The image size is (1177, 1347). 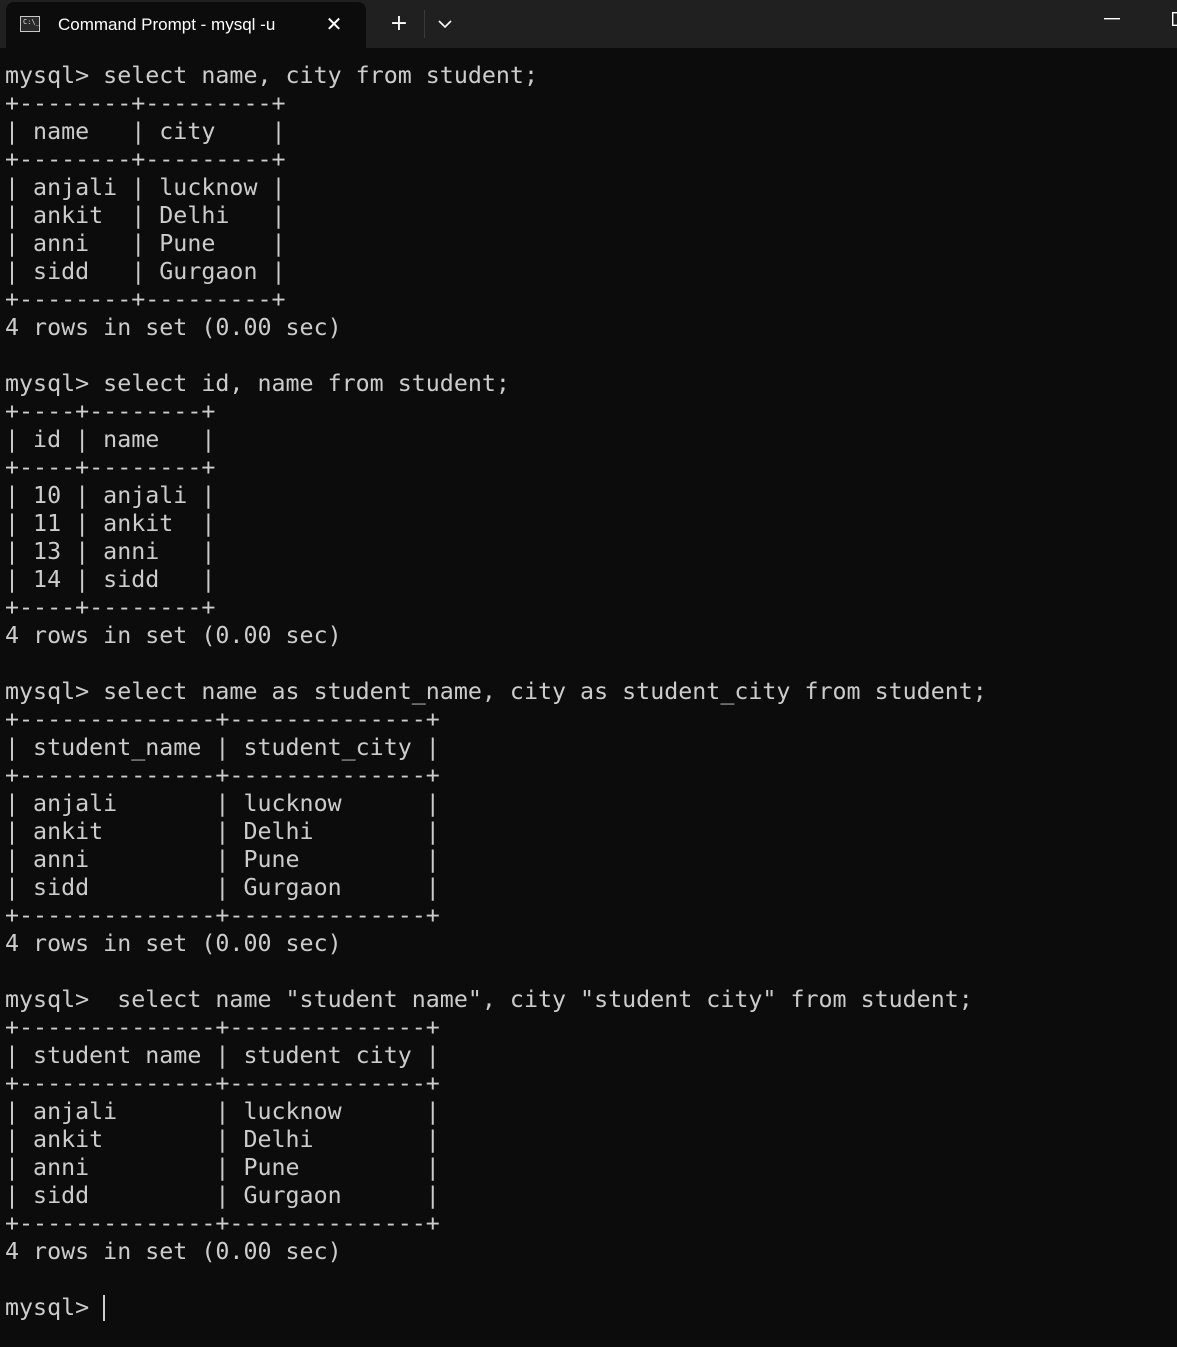 I want to click on terminal-line: | name | city |, so click(x=145, y=131).